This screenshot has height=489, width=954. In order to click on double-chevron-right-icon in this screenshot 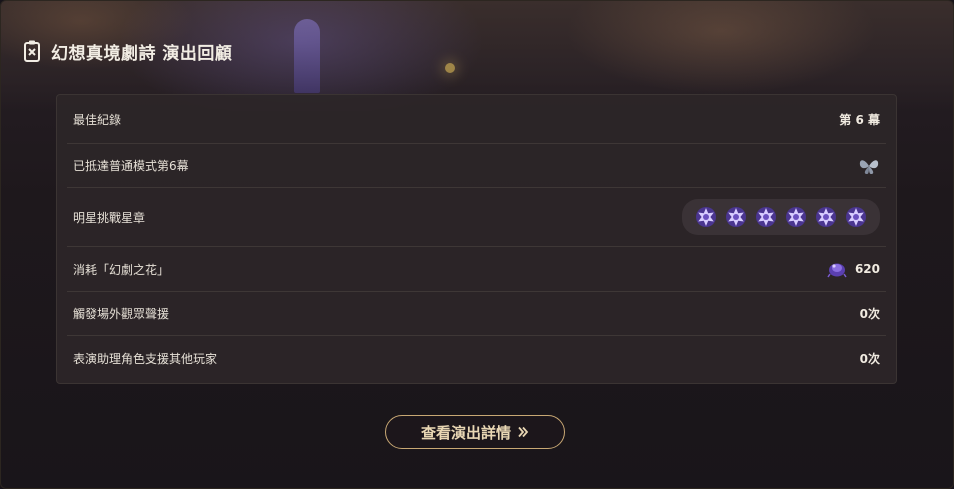, I will do `click(523, 432)`.